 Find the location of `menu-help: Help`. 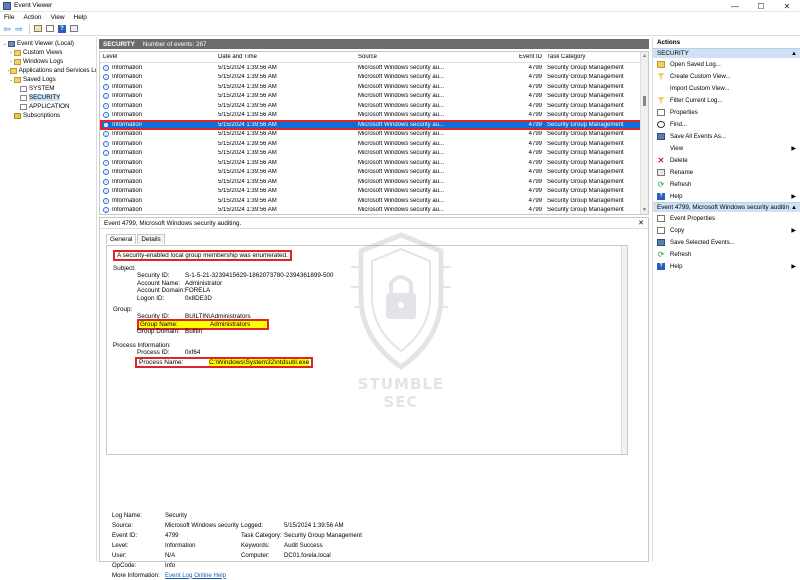

menu-help: Help is located at coordinates (80, 17).